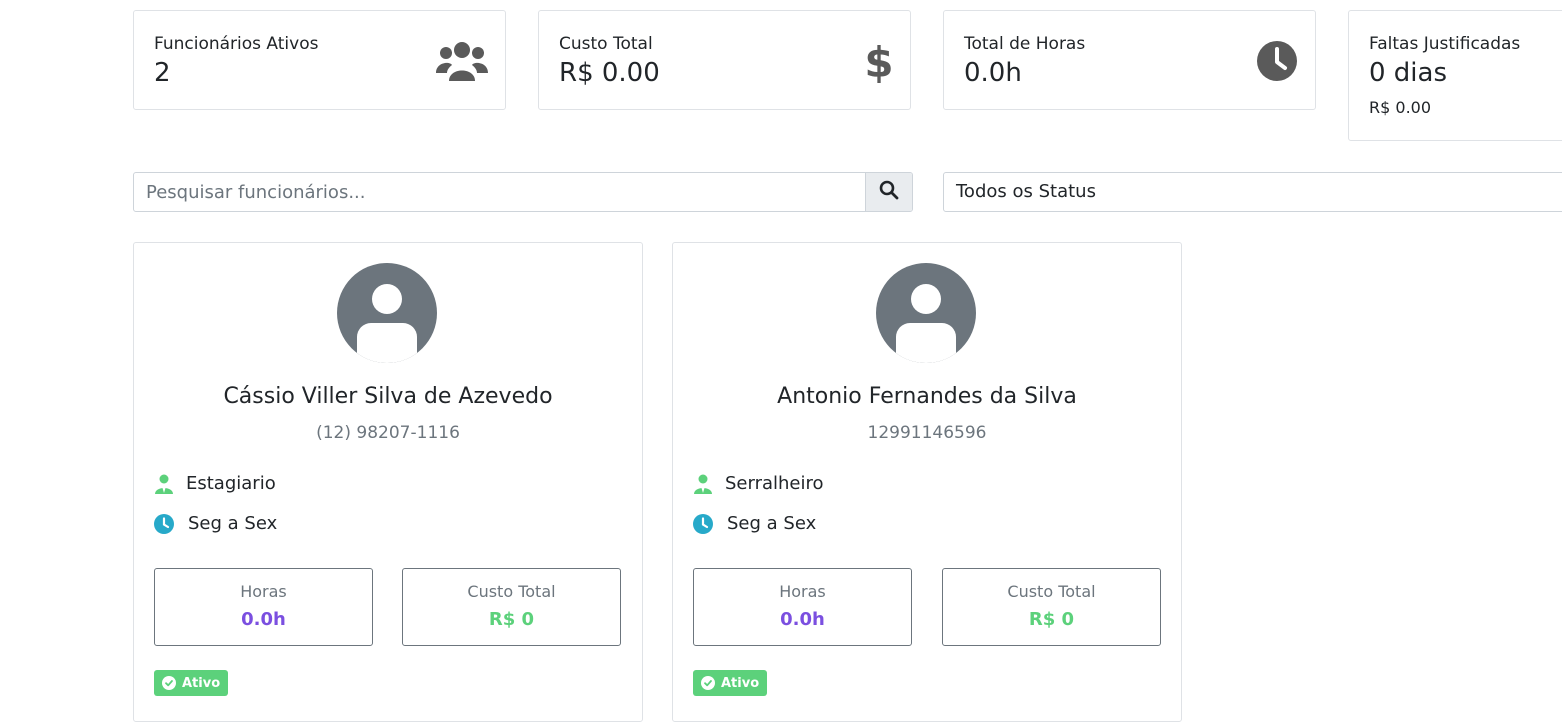 This screenshot has height=722, width=1562. What do you see at coordinates (927, 396) in the screenshot?
I see `employee-name: Antonio Fernandes da Silva` at bounding box center [927, 396].